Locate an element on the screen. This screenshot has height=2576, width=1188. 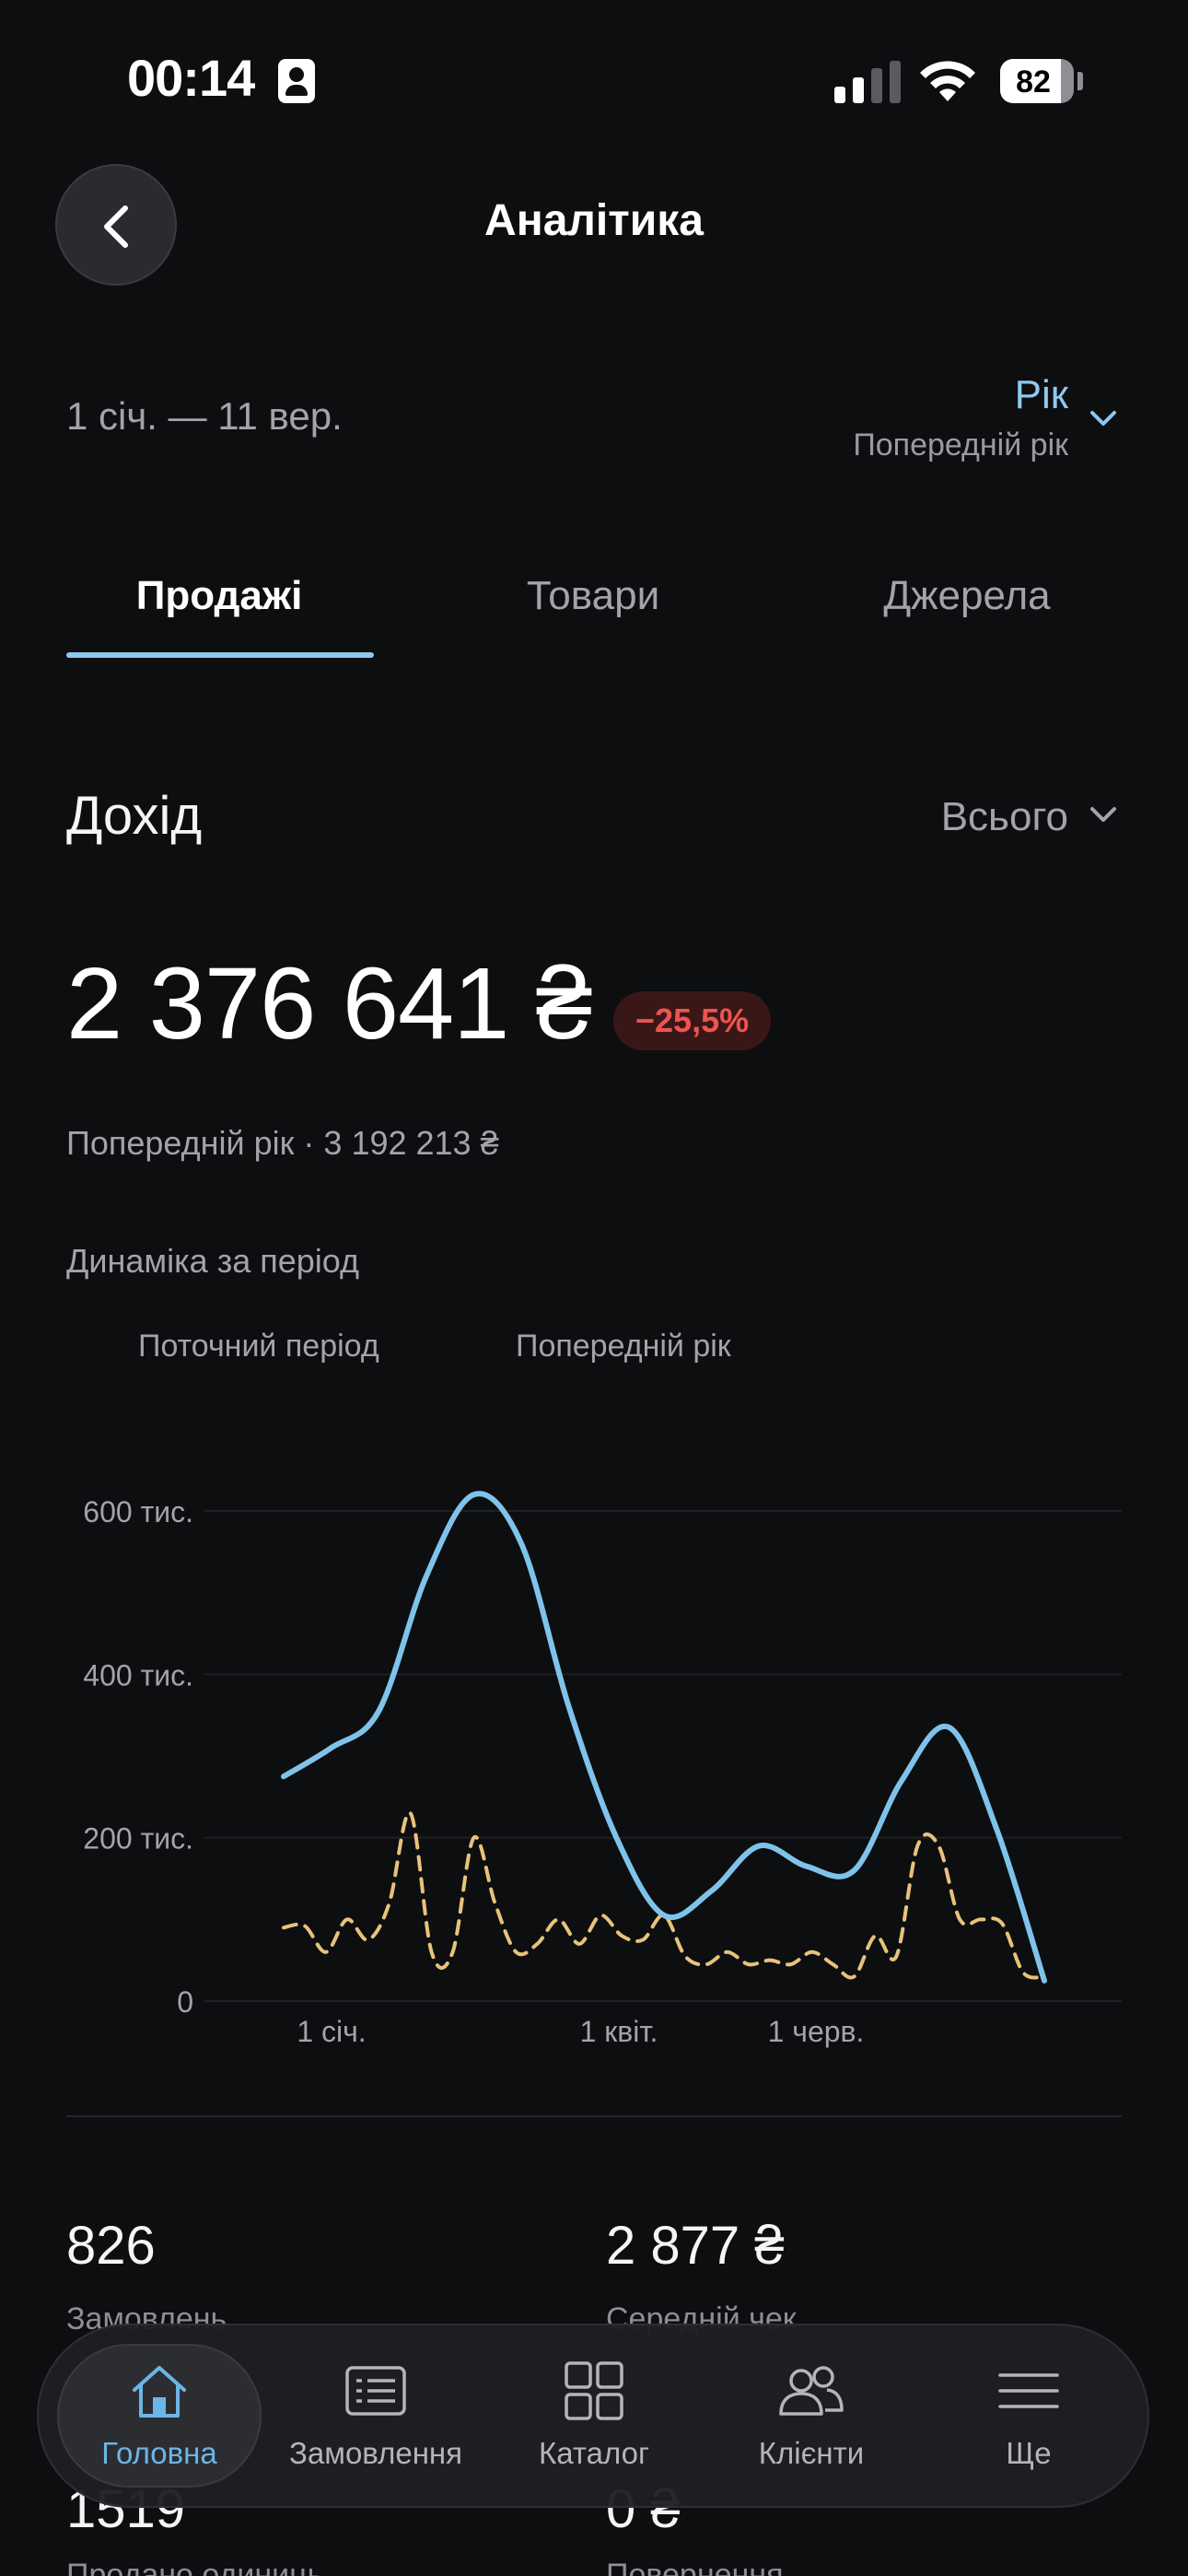
menu-icon is located at coordinates (1028, 2390).